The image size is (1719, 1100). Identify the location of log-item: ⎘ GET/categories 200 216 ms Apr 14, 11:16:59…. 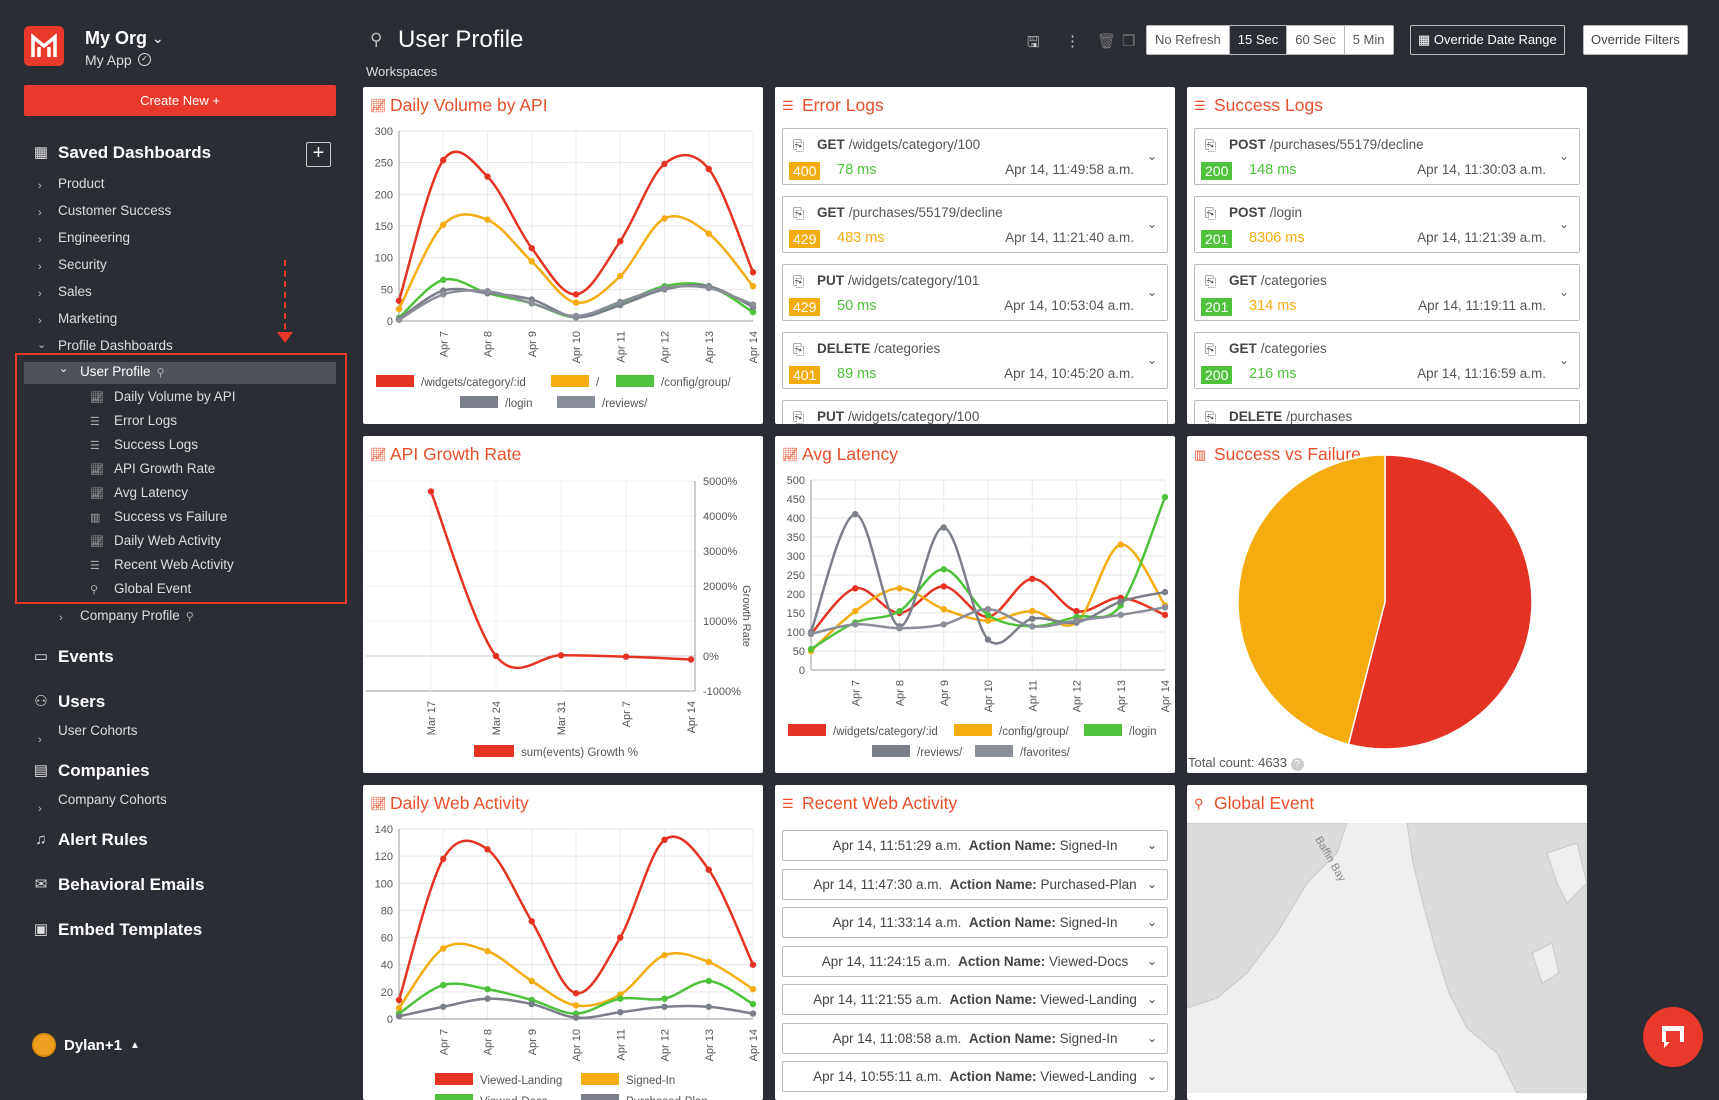
(1387, 360).